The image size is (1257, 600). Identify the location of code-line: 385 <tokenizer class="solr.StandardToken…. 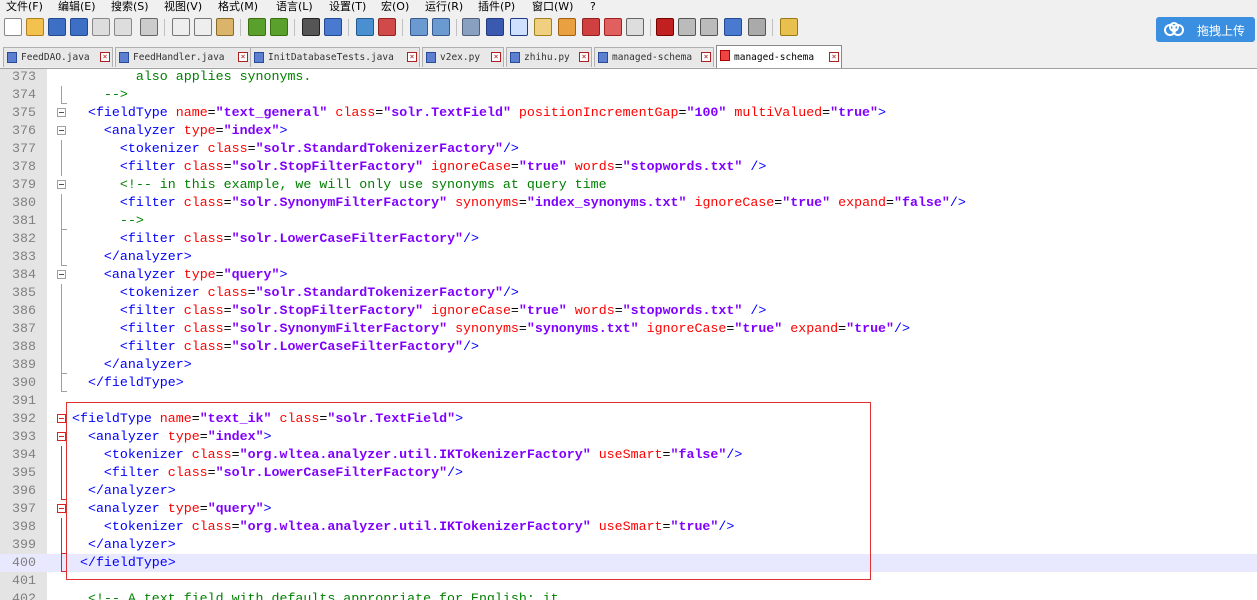
(628, 293).